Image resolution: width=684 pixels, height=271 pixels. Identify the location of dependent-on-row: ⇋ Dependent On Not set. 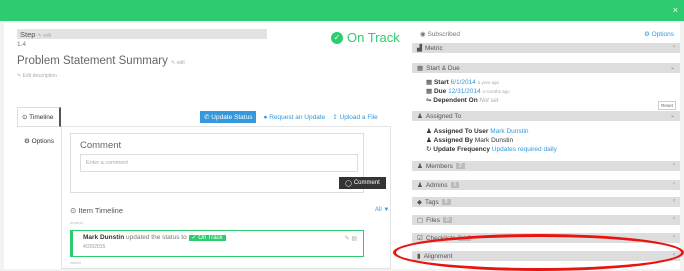
(462, 100).